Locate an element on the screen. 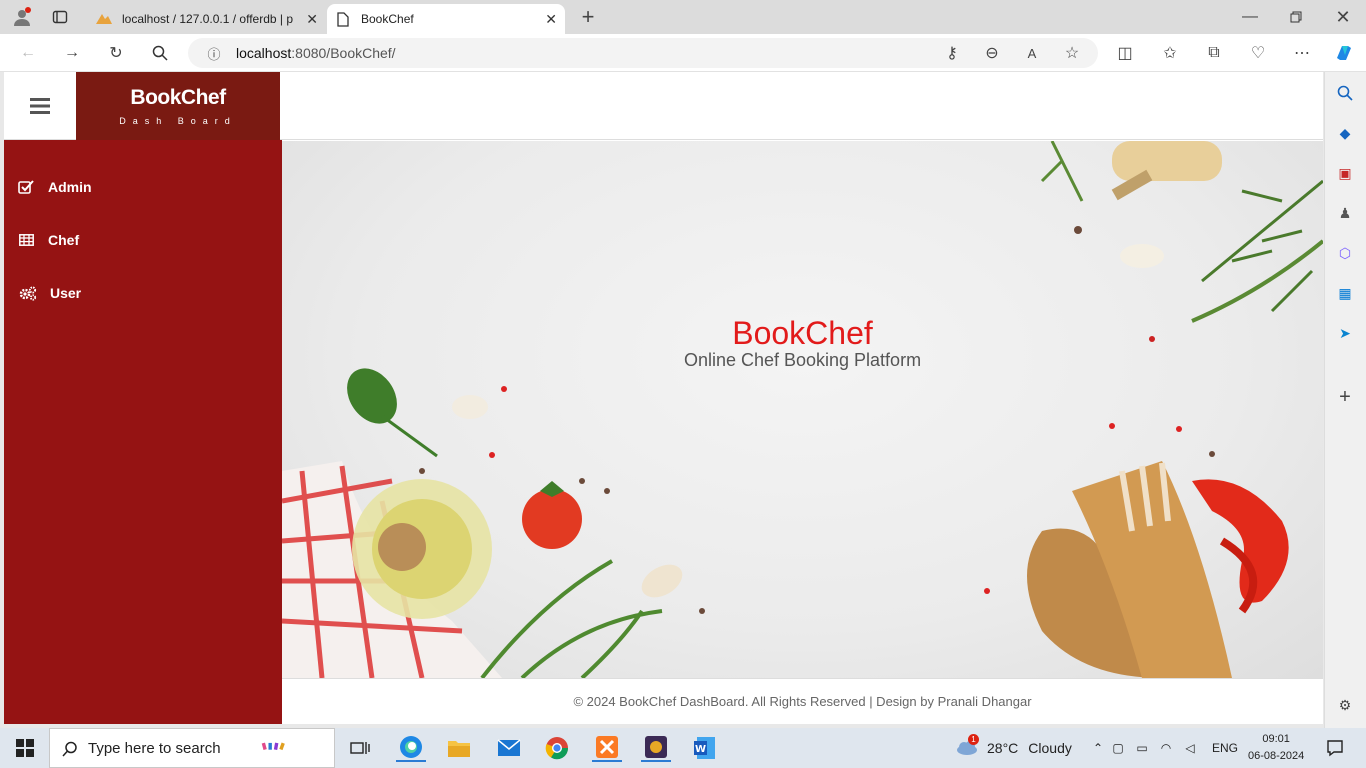 The height and width of the screenshot is (768, 1366). add-icon: + is located at coordinates (1345, 397).